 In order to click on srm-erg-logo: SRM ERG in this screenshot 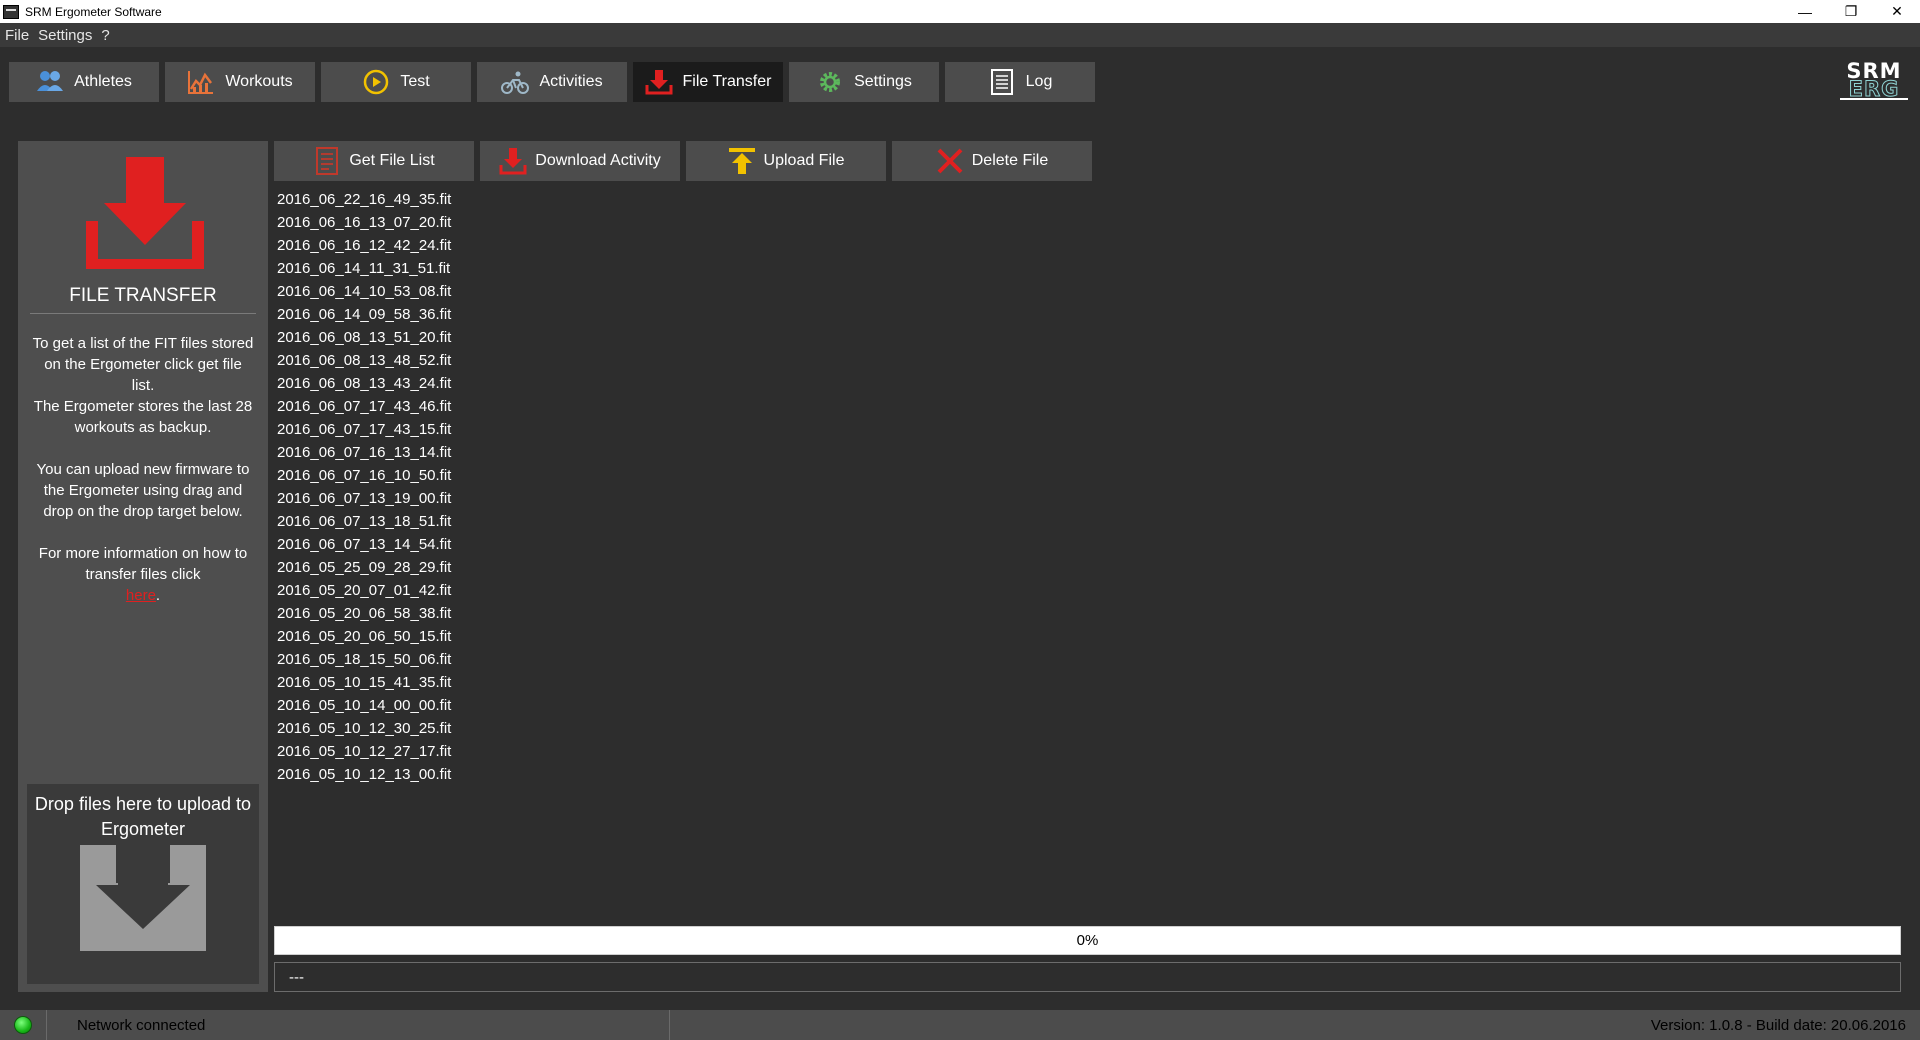, I will do `click(1874, 81)`.